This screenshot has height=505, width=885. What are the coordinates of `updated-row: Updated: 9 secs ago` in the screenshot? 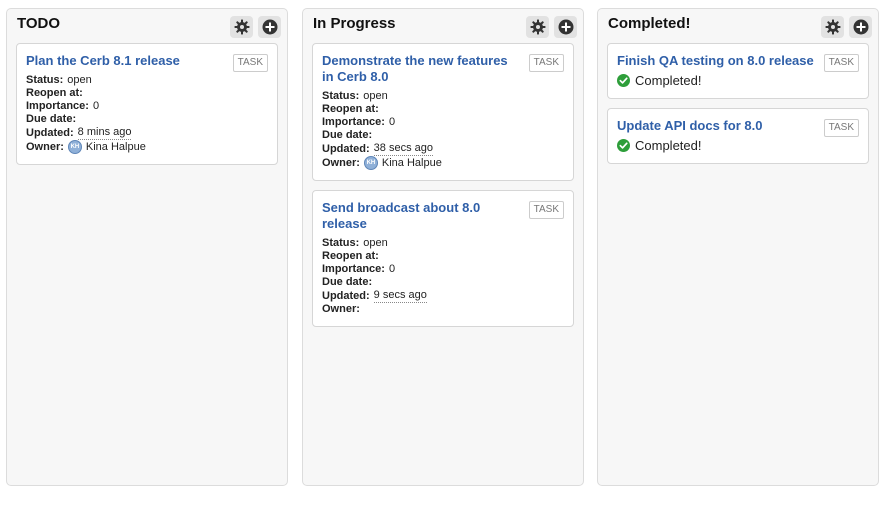 It's located at (442, 296).